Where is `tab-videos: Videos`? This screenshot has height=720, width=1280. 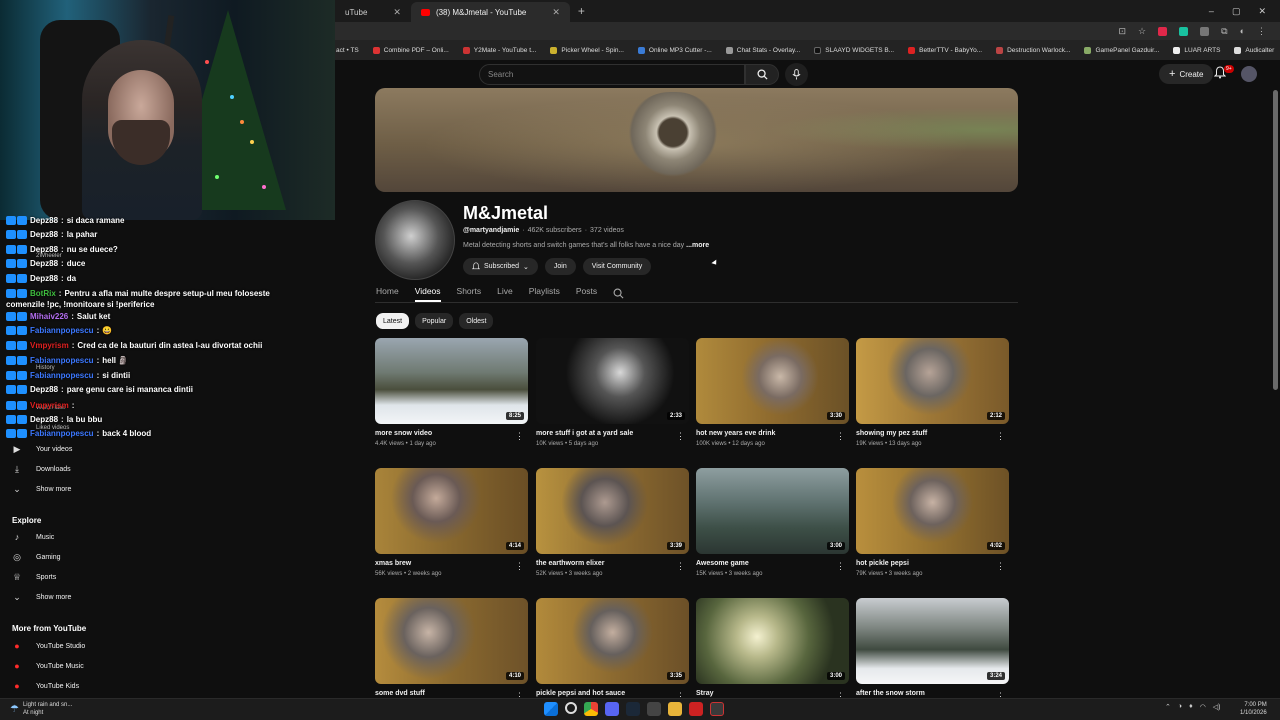 tab-videos: Videos is located at coordinates (427, 294).